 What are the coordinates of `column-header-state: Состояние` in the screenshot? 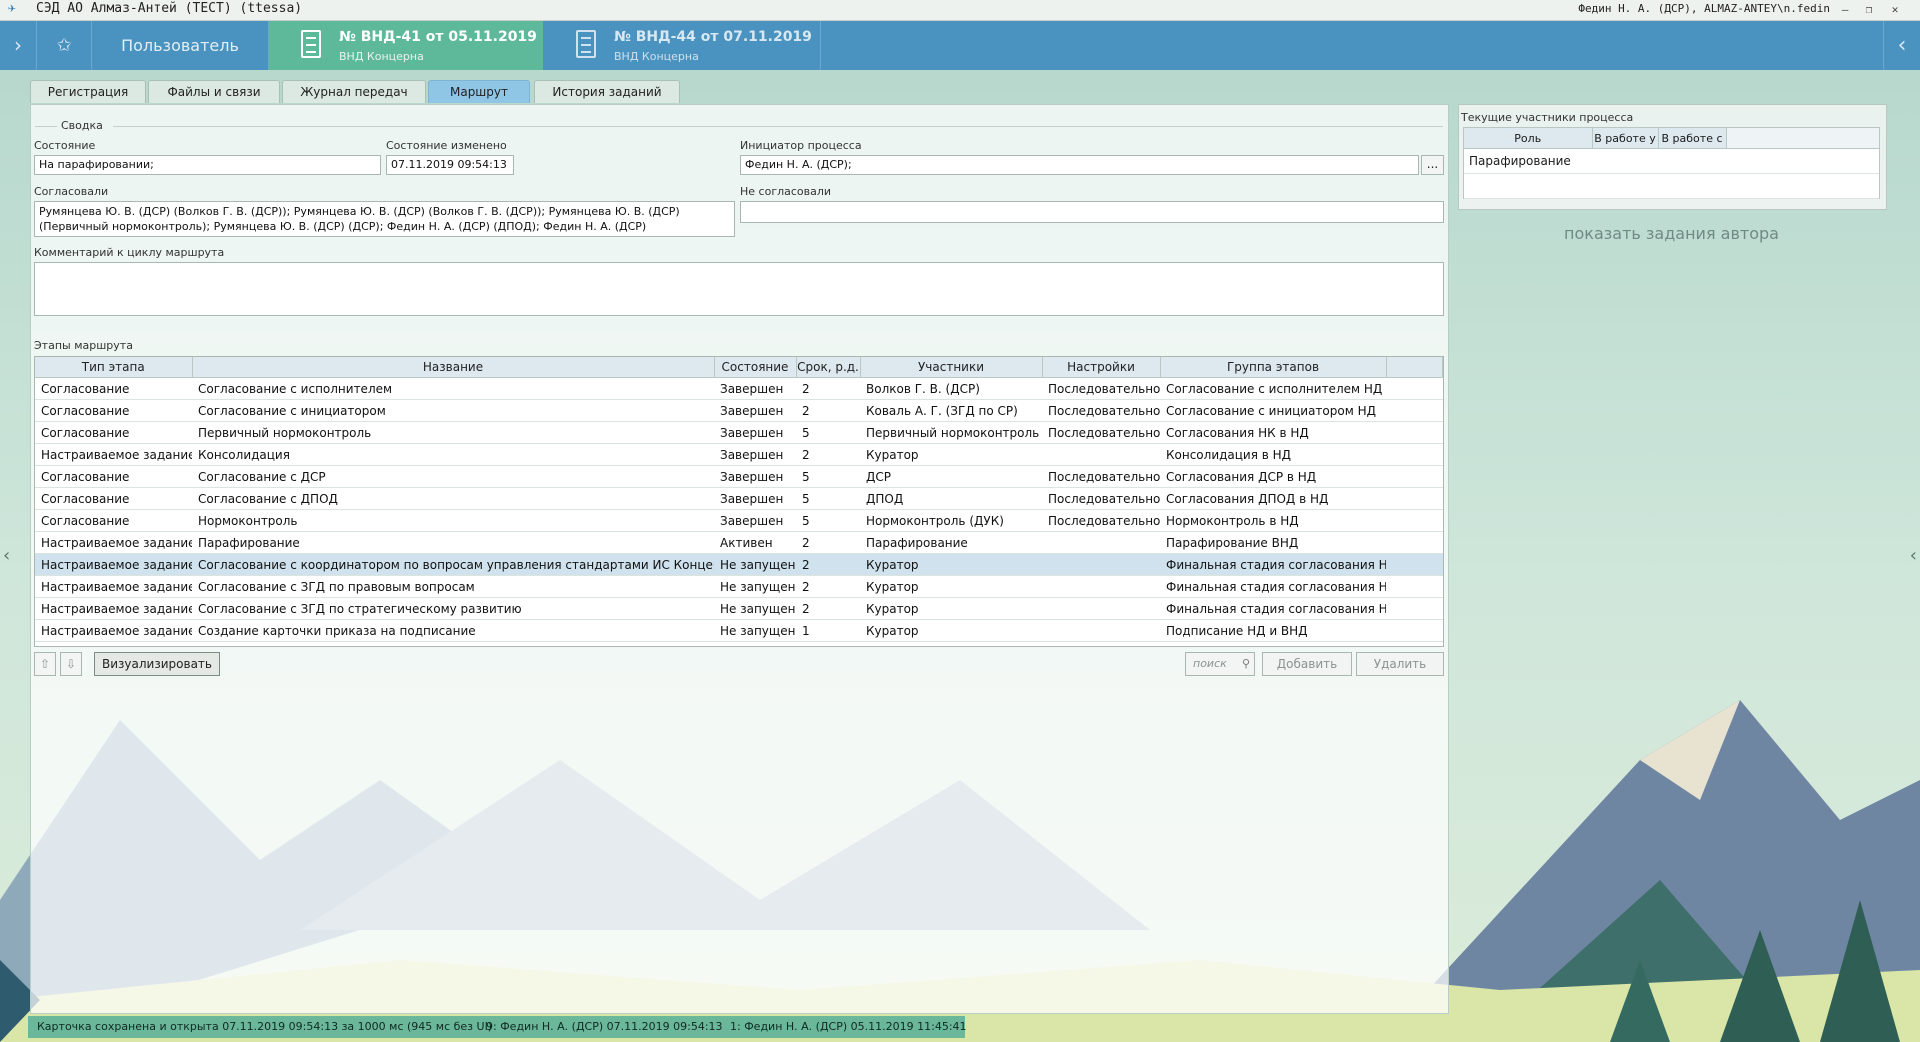 It's located at (755, 367).